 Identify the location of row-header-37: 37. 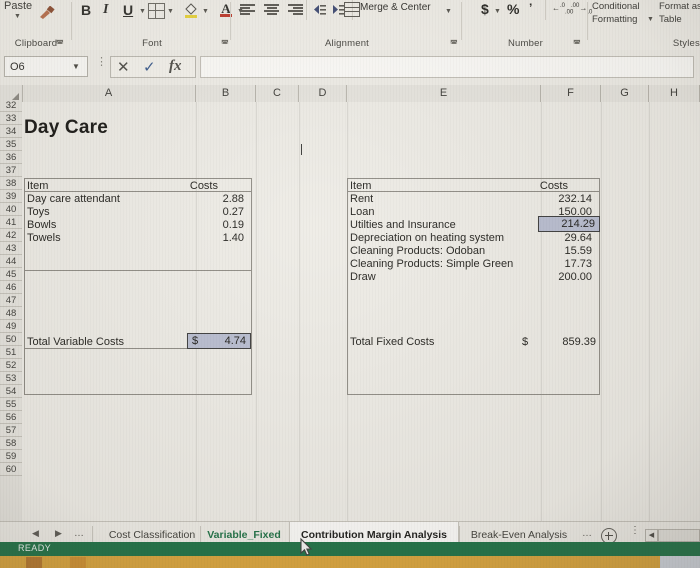
(11, 170).